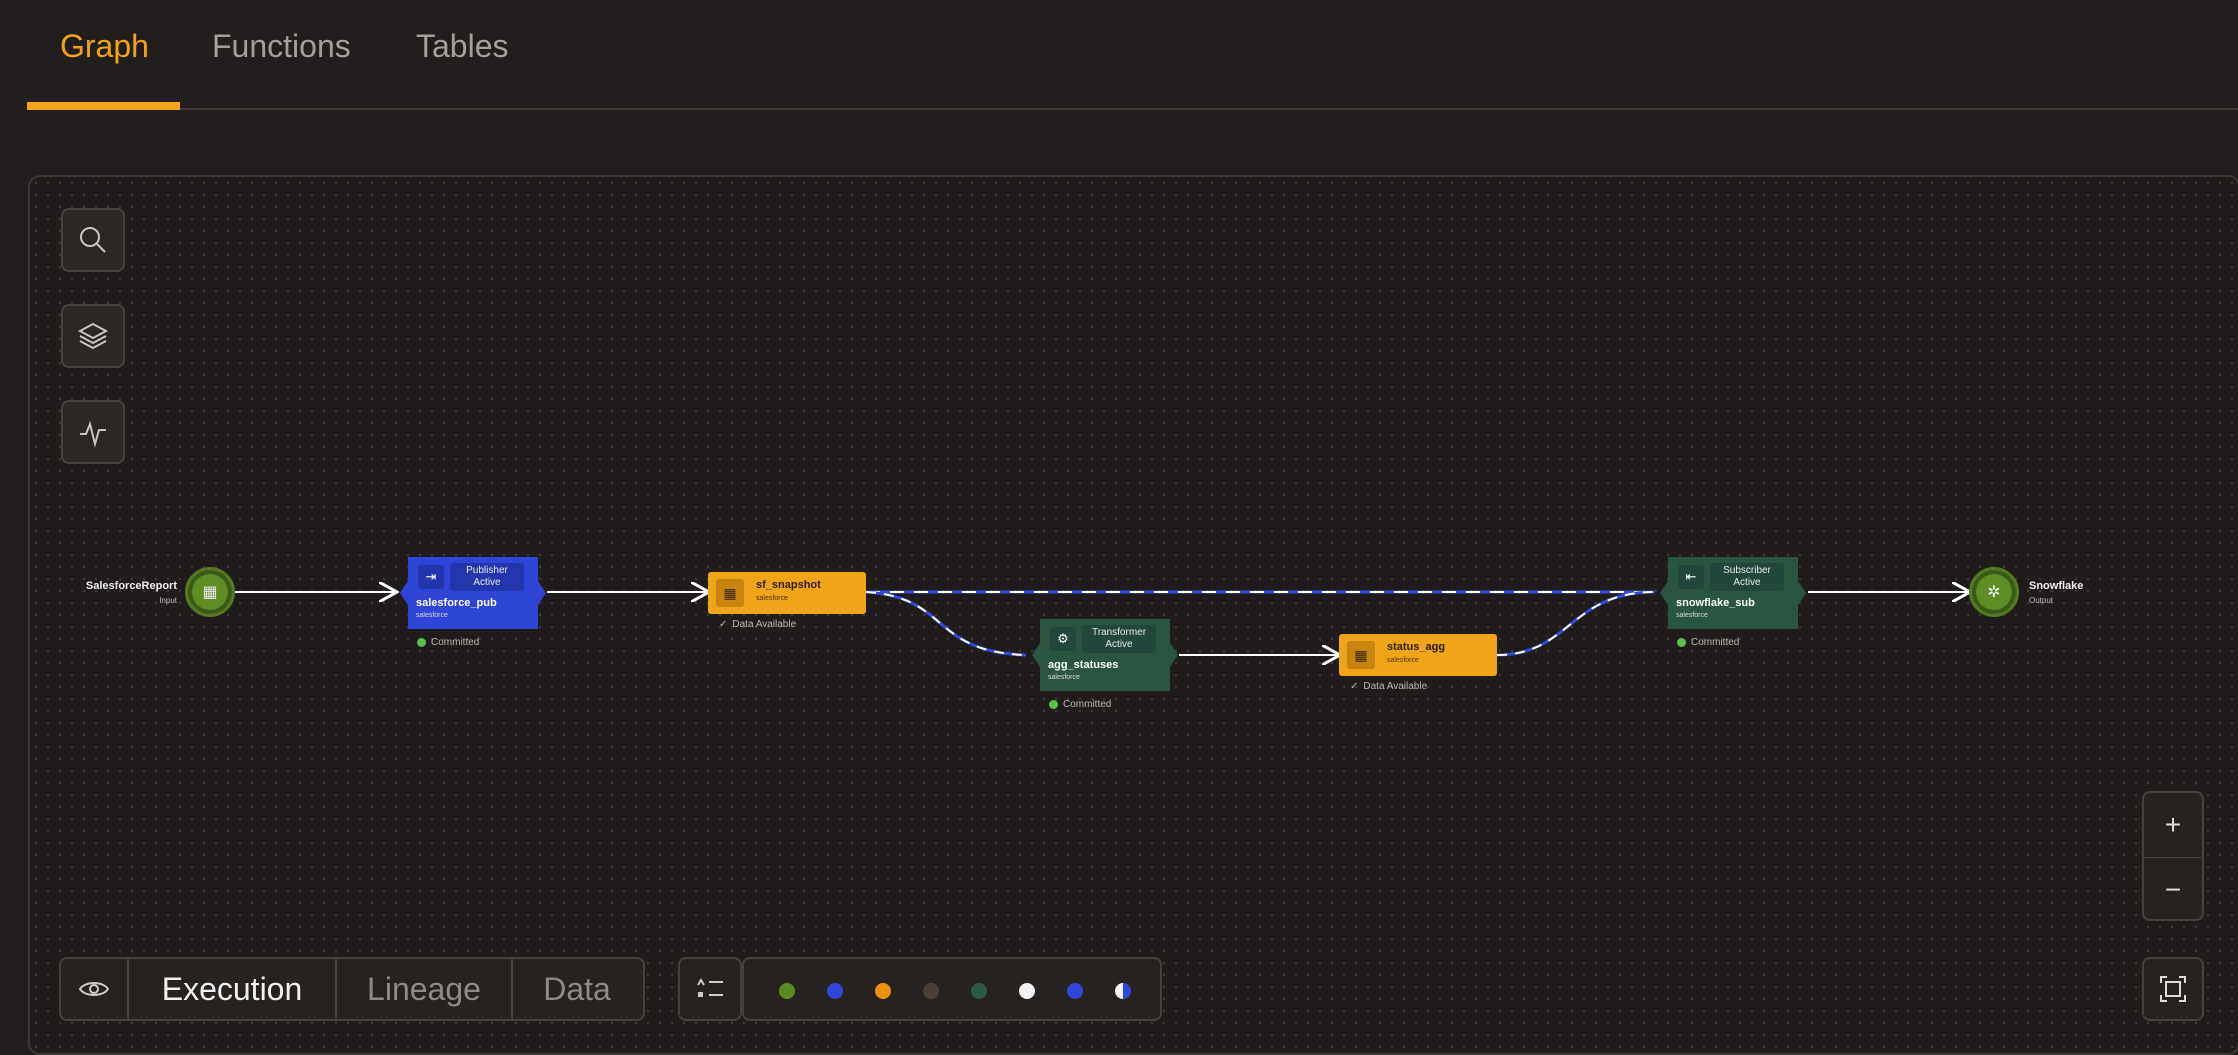  I want to click on subscriber-role: Subscriber Active, so click(1747, 577).